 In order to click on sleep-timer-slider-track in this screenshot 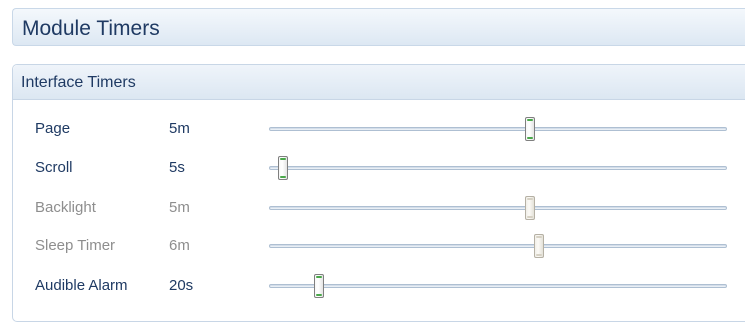, I will do `click(498, 246)`.